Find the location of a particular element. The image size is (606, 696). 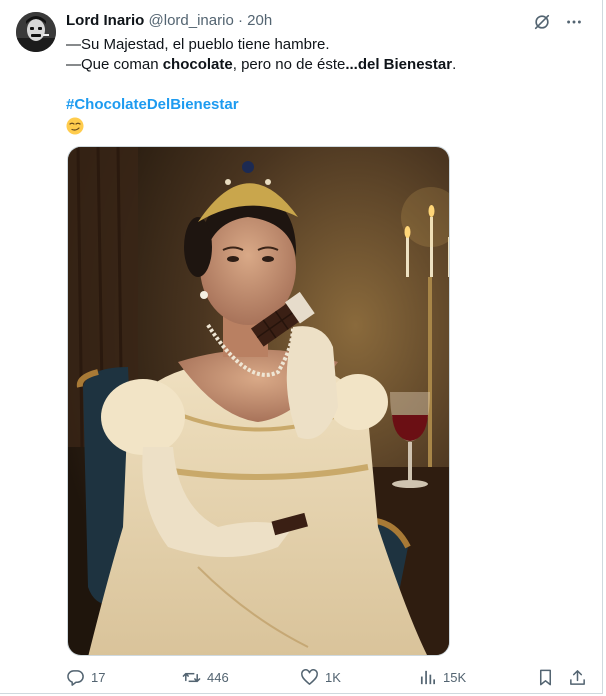

views-count: 15K is located at coordinates (455, 677).